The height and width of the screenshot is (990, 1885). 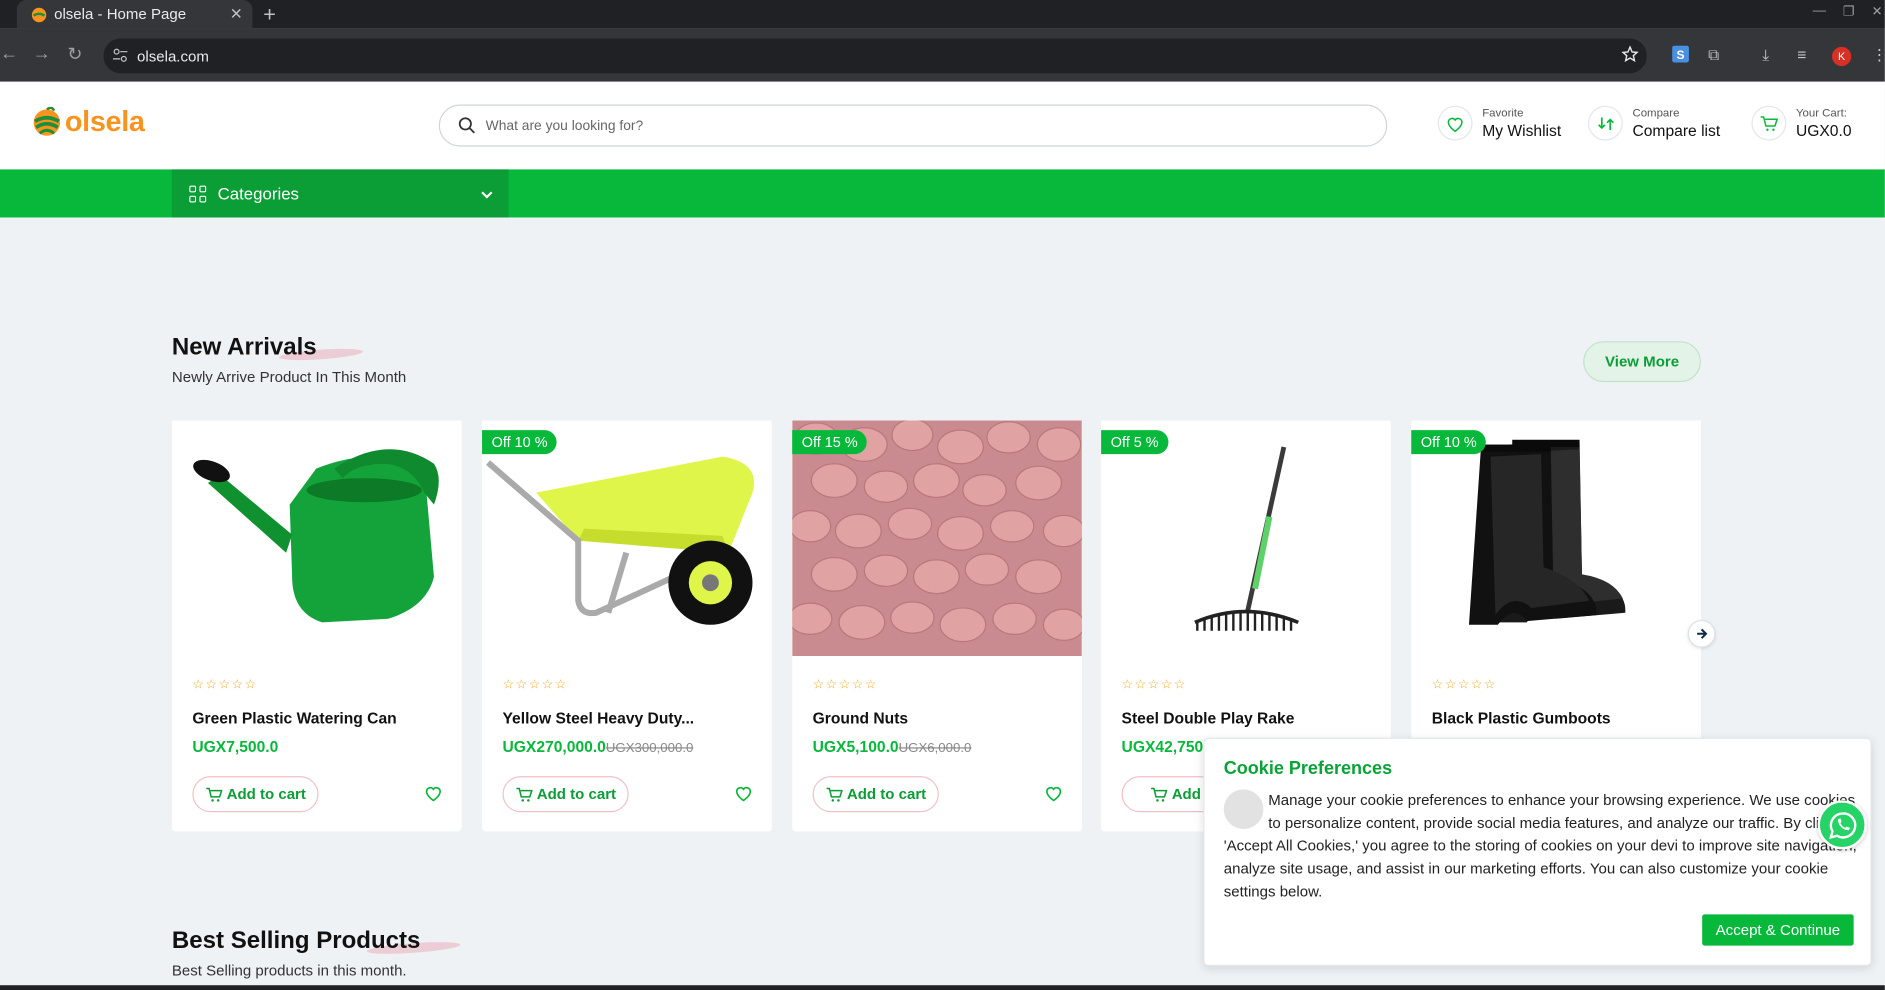 I want to click on profile-avatar: K, so click(x=1842, y=56).